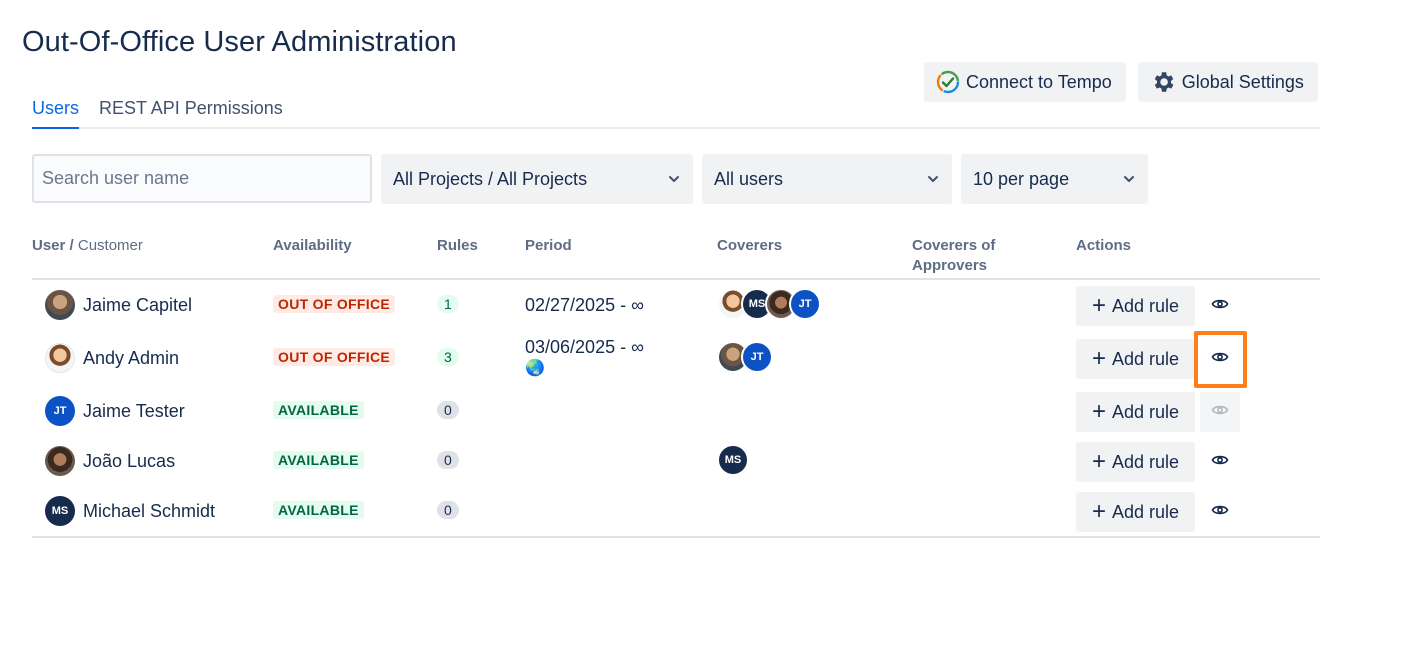 The image size is (1408, 668). Describe the element at coordinates (1163, 82) in the screenshot. I see `gear-icon` at that location.